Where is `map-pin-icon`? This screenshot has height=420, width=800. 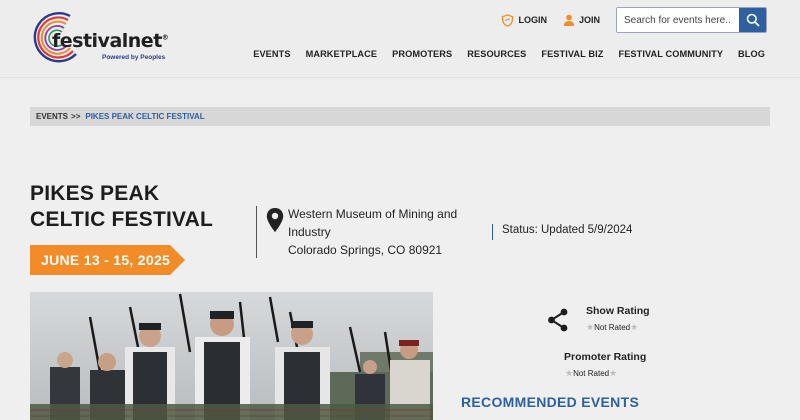 map-pin-icon is located at coordinates (275, 220).